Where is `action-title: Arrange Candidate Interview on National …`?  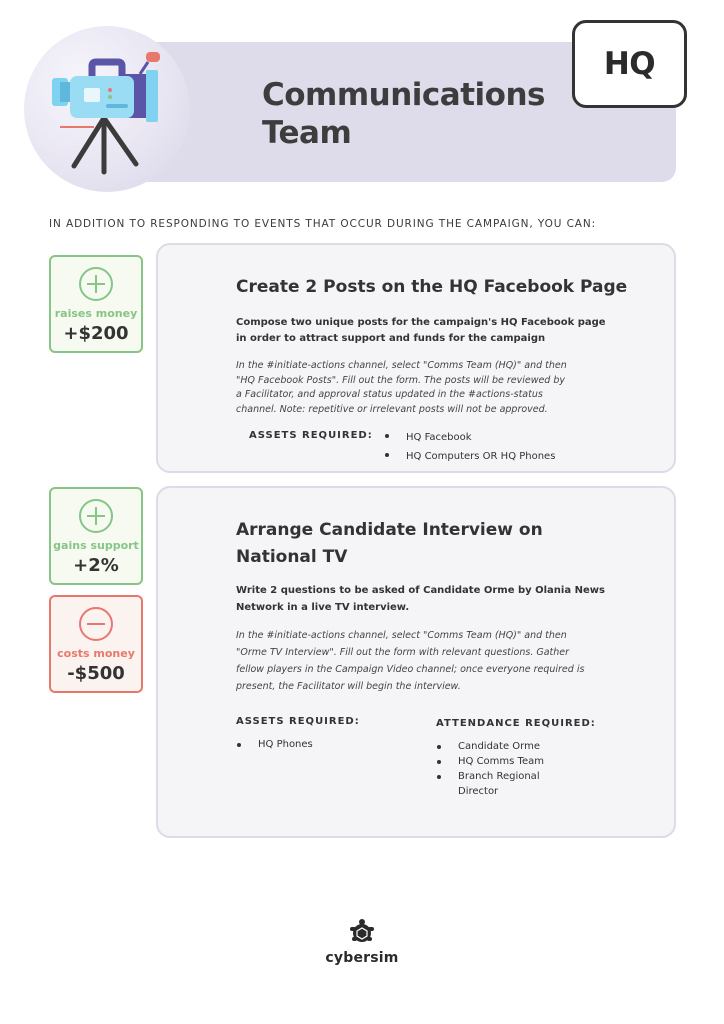 action-title: Arrange Candidate Interview on National … is located at coordinates (389, 544).